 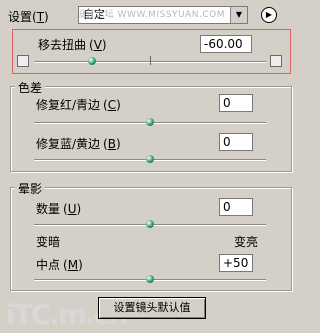 I want to click on forum-watermark: 思缘设计论坛 WWW.MISSYUAN.COM, so click(x=152, y=15).